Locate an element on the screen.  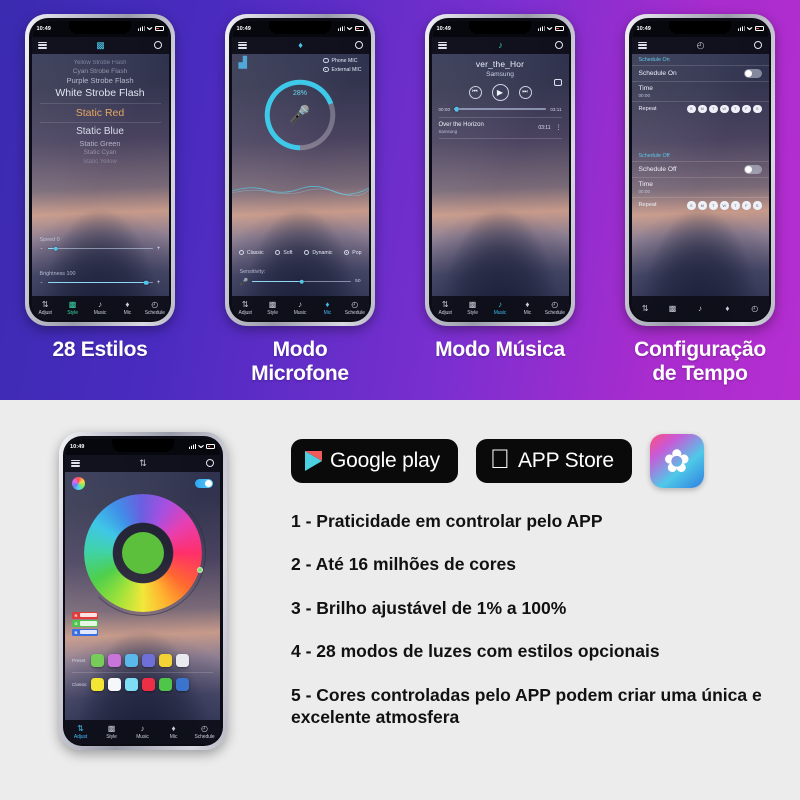
list-item: Purple Strobe Flash is located at coordinates (100, 81).